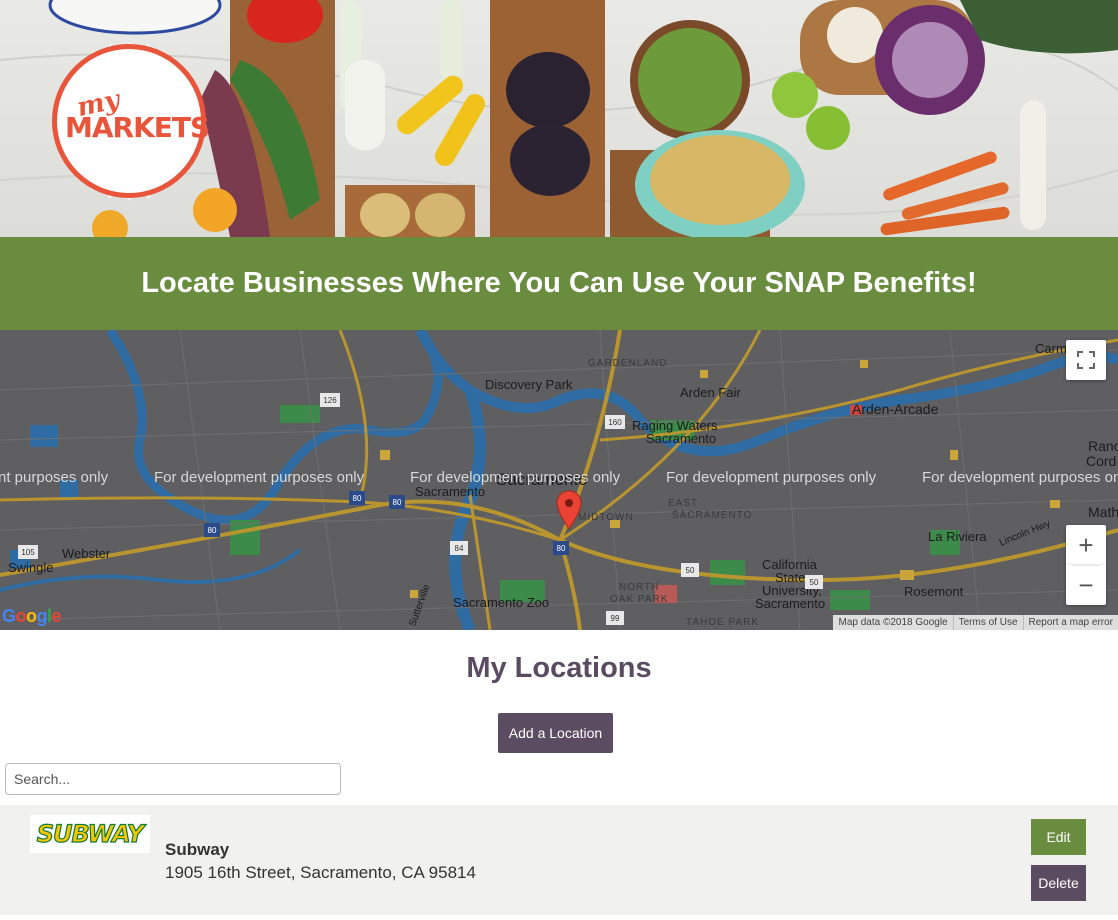  Describe the element at coordinates (459, 548) in the screenshot. I see `svg-text: 84` at that location.